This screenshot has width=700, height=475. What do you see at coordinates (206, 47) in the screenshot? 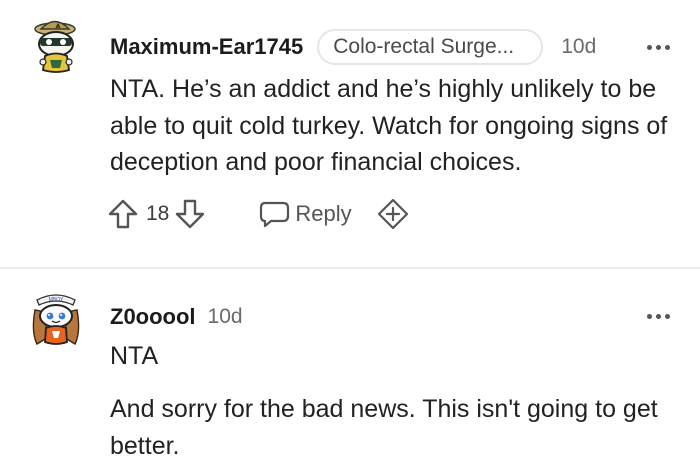
I see `username: Maximum-Ear1745` at bounding box center [206, 47].